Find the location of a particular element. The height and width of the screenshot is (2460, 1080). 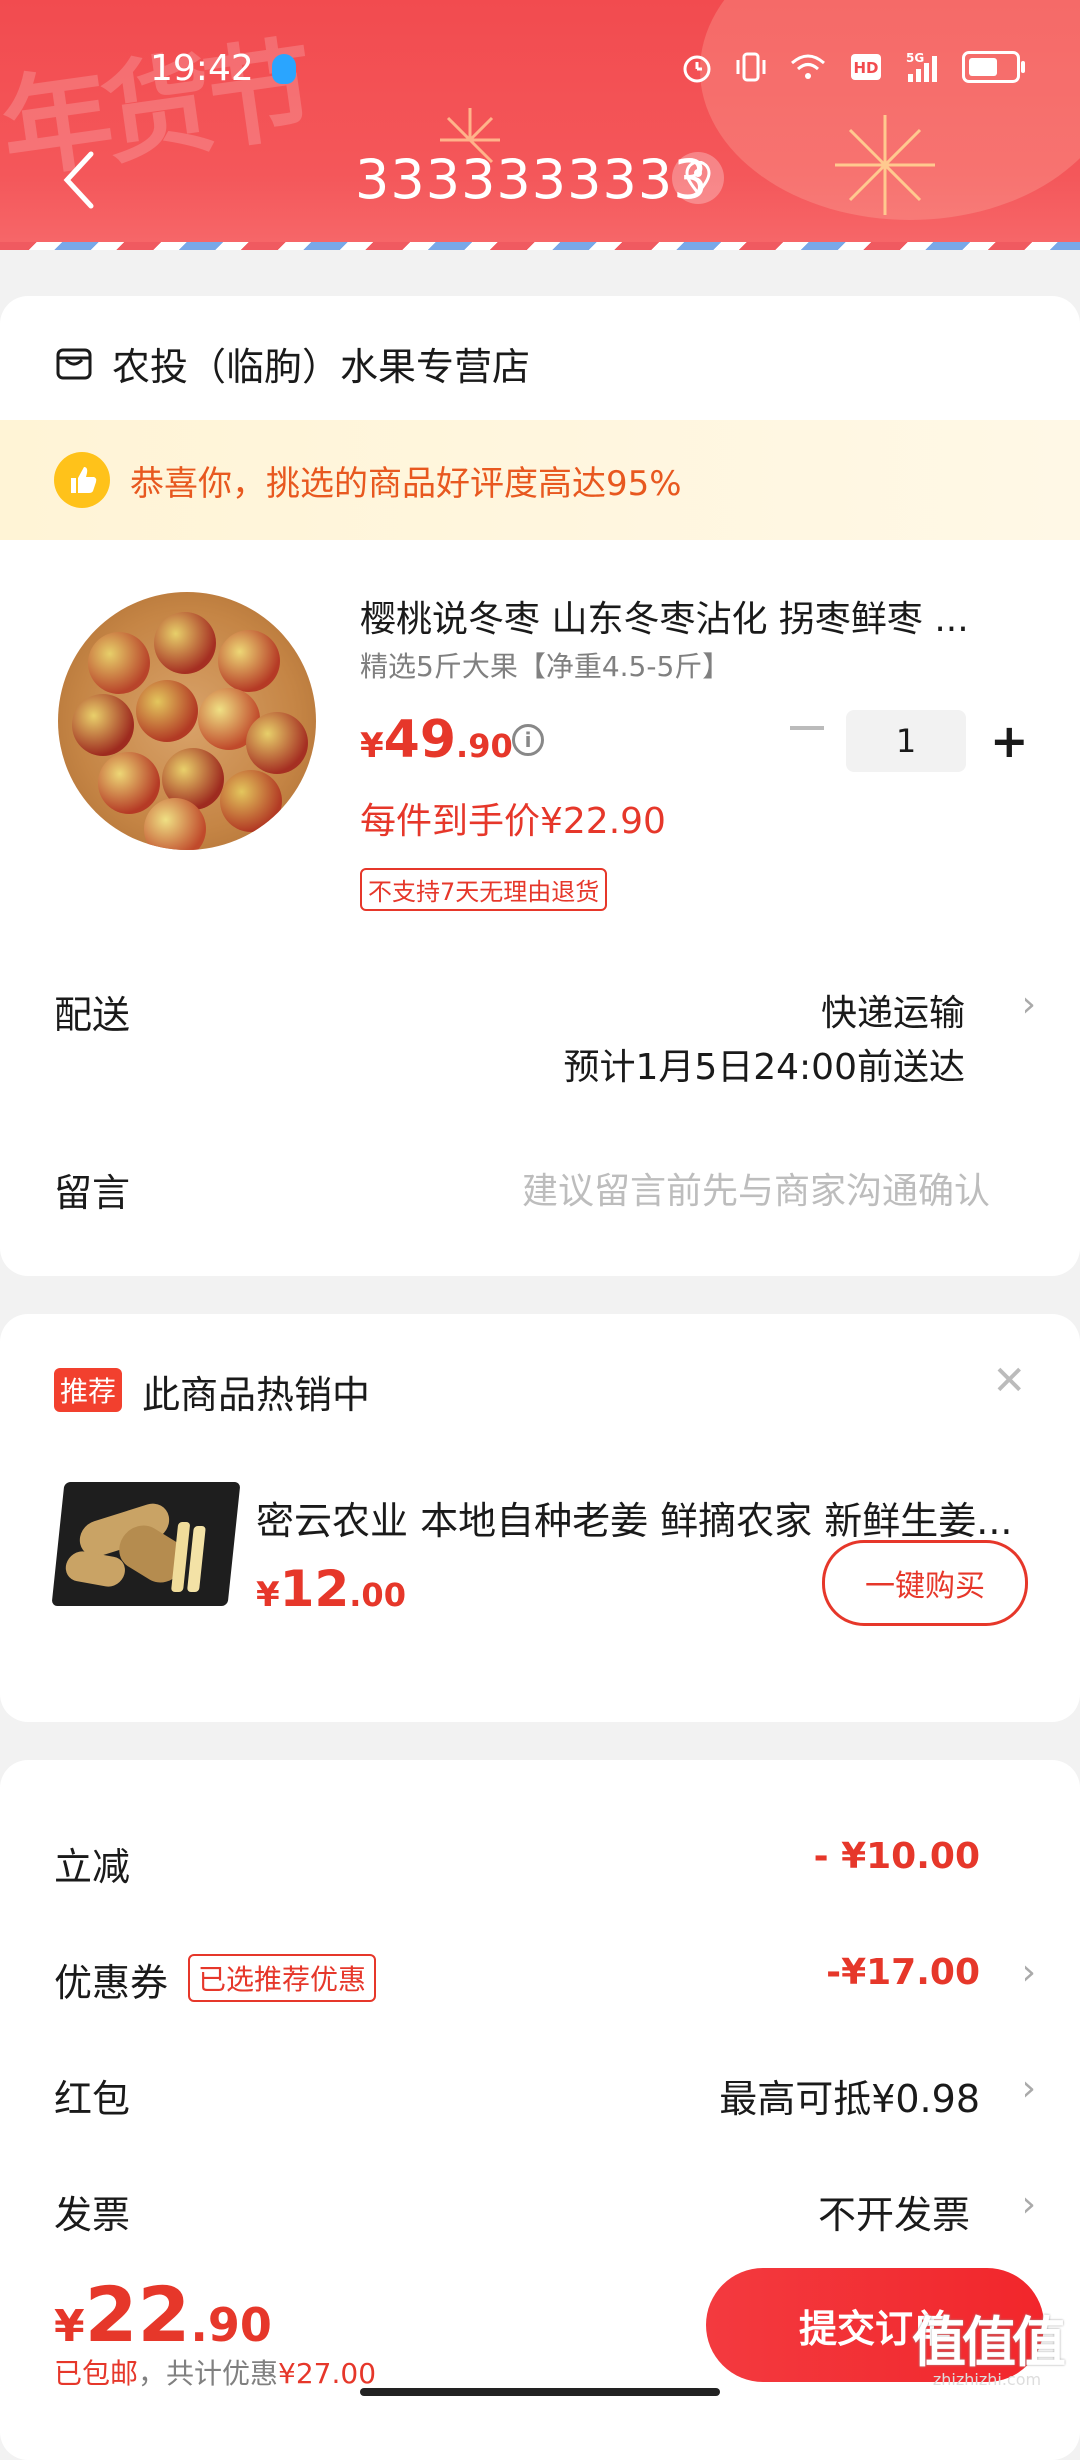

return-policy-badge: 不支持7天无理由退货 is located at coordinates (484, 889).